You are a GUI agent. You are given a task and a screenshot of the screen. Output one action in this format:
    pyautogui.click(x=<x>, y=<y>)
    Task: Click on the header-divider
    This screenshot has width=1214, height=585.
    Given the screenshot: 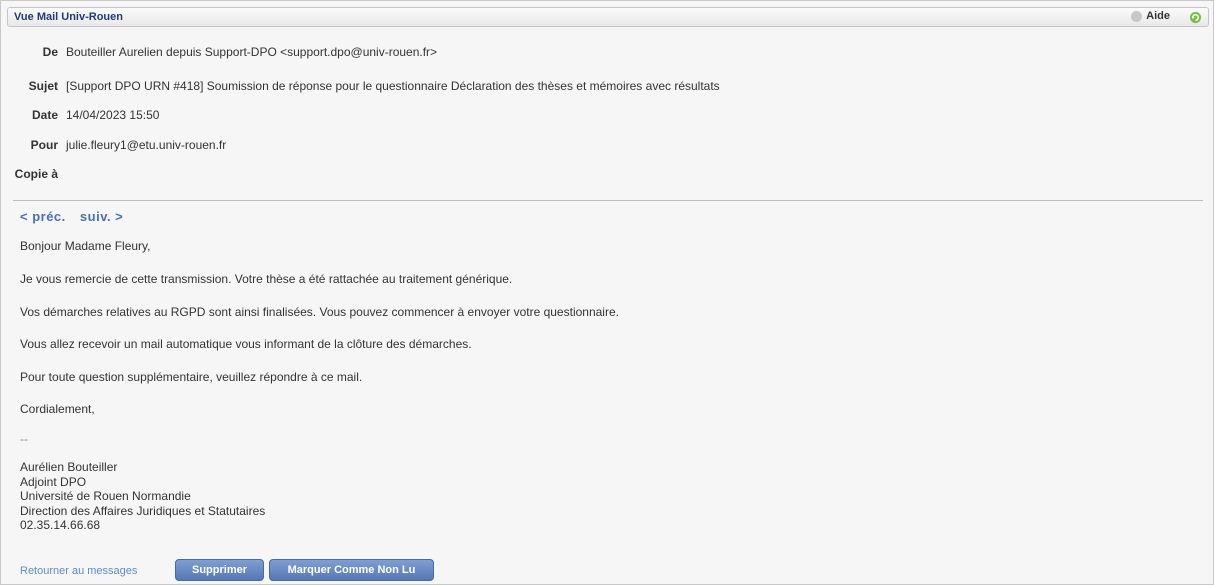 What is the action you would take?
    pyautogui.click(x=608, y=200)
    